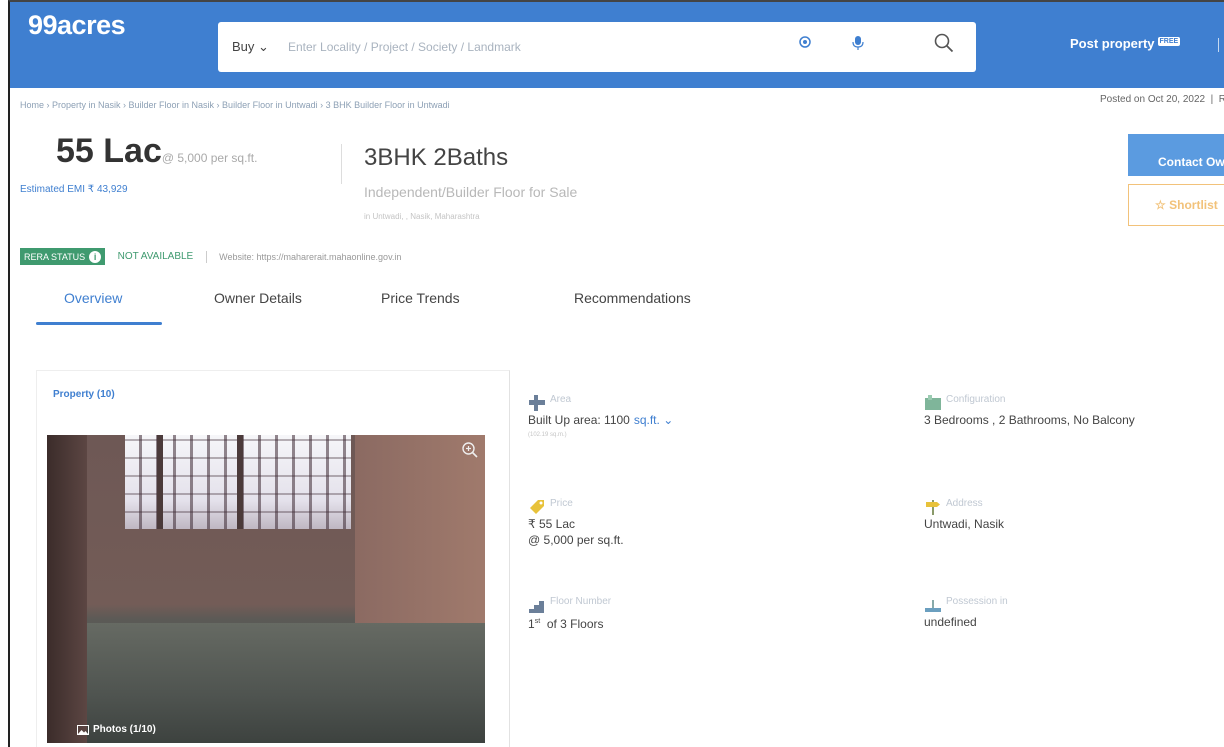 This screenshot has height=747, width=1224. What do you see at coordinates (95, 256) in the screenshot?
I see `info-icon: i` at bounding box center [95, 256].